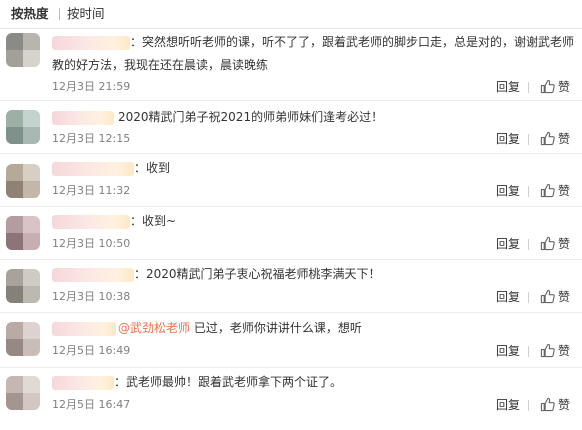 This screenshot has height=430, width=582. Describe the element at coordinates (291, 233) in the screenshot. I see `comment-item: ：收到~ 12月3日 10:50 回复 赞` at that location.